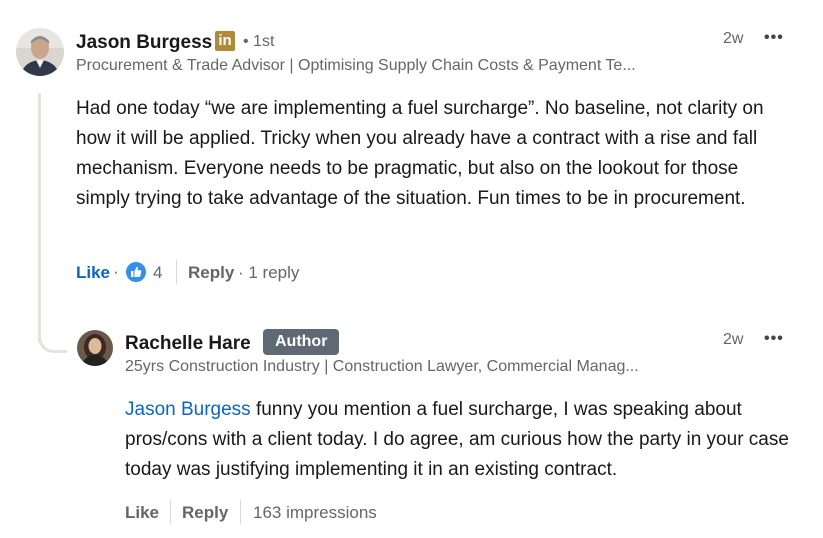  Describe the element at coordinates (211, 273) in the screenshot. I see `comment-reply-button: Reply` at that location.